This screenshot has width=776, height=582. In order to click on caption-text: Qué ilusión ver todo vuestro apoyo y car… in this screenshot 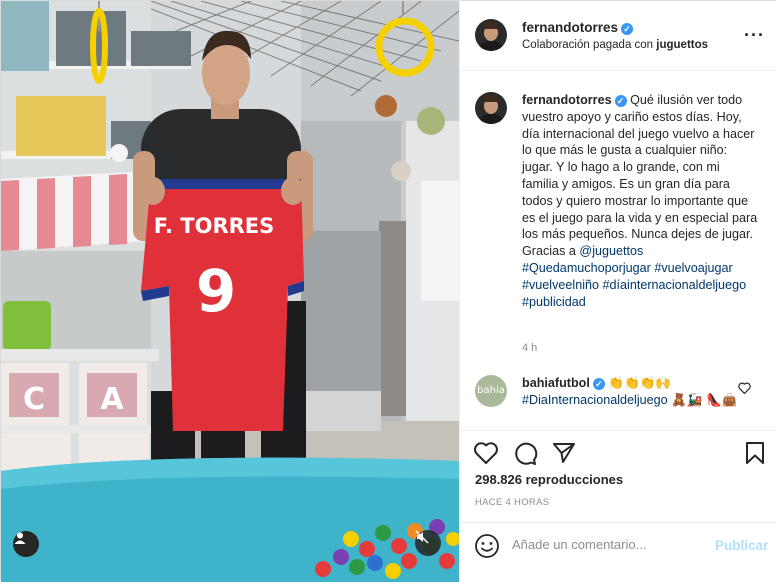, I will do `click(640, 176)`.